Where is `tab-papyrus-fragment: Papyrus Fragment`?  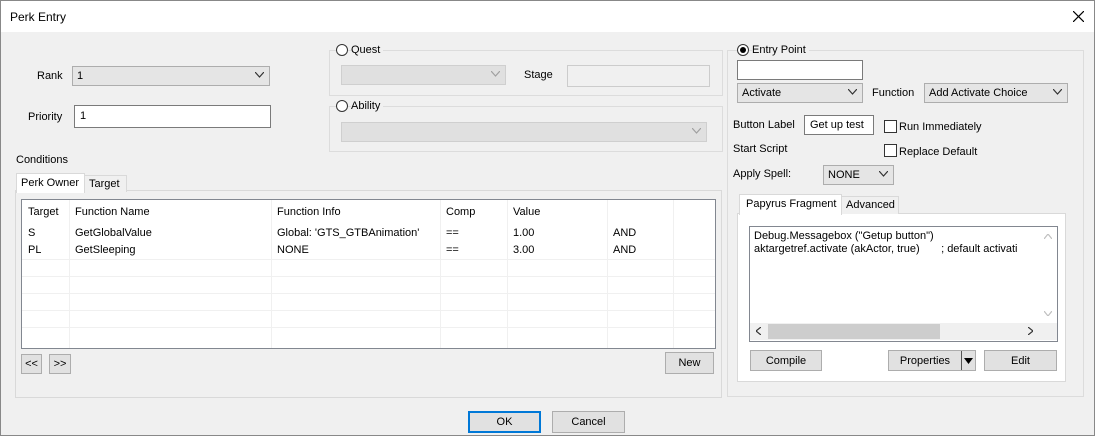 tab-papyrus-fragment: Papyrus Fragment is located at coordinates (790, 204).